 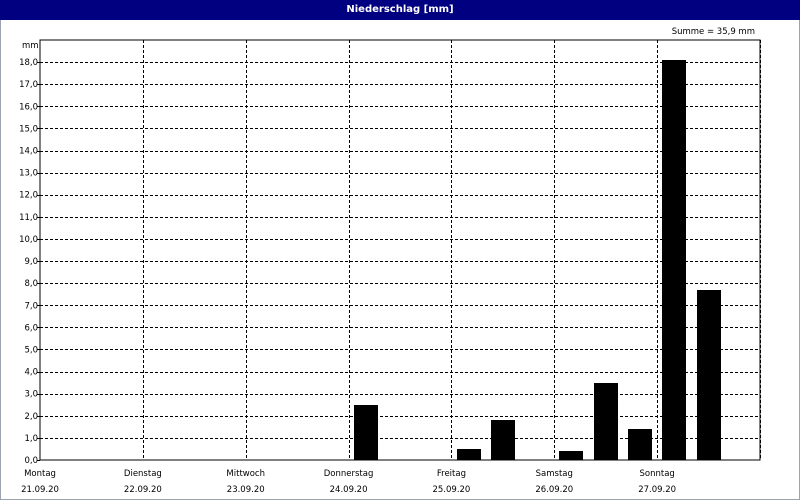 I want to click on y-tick-label: 2,0, so click(x=31, y=417).